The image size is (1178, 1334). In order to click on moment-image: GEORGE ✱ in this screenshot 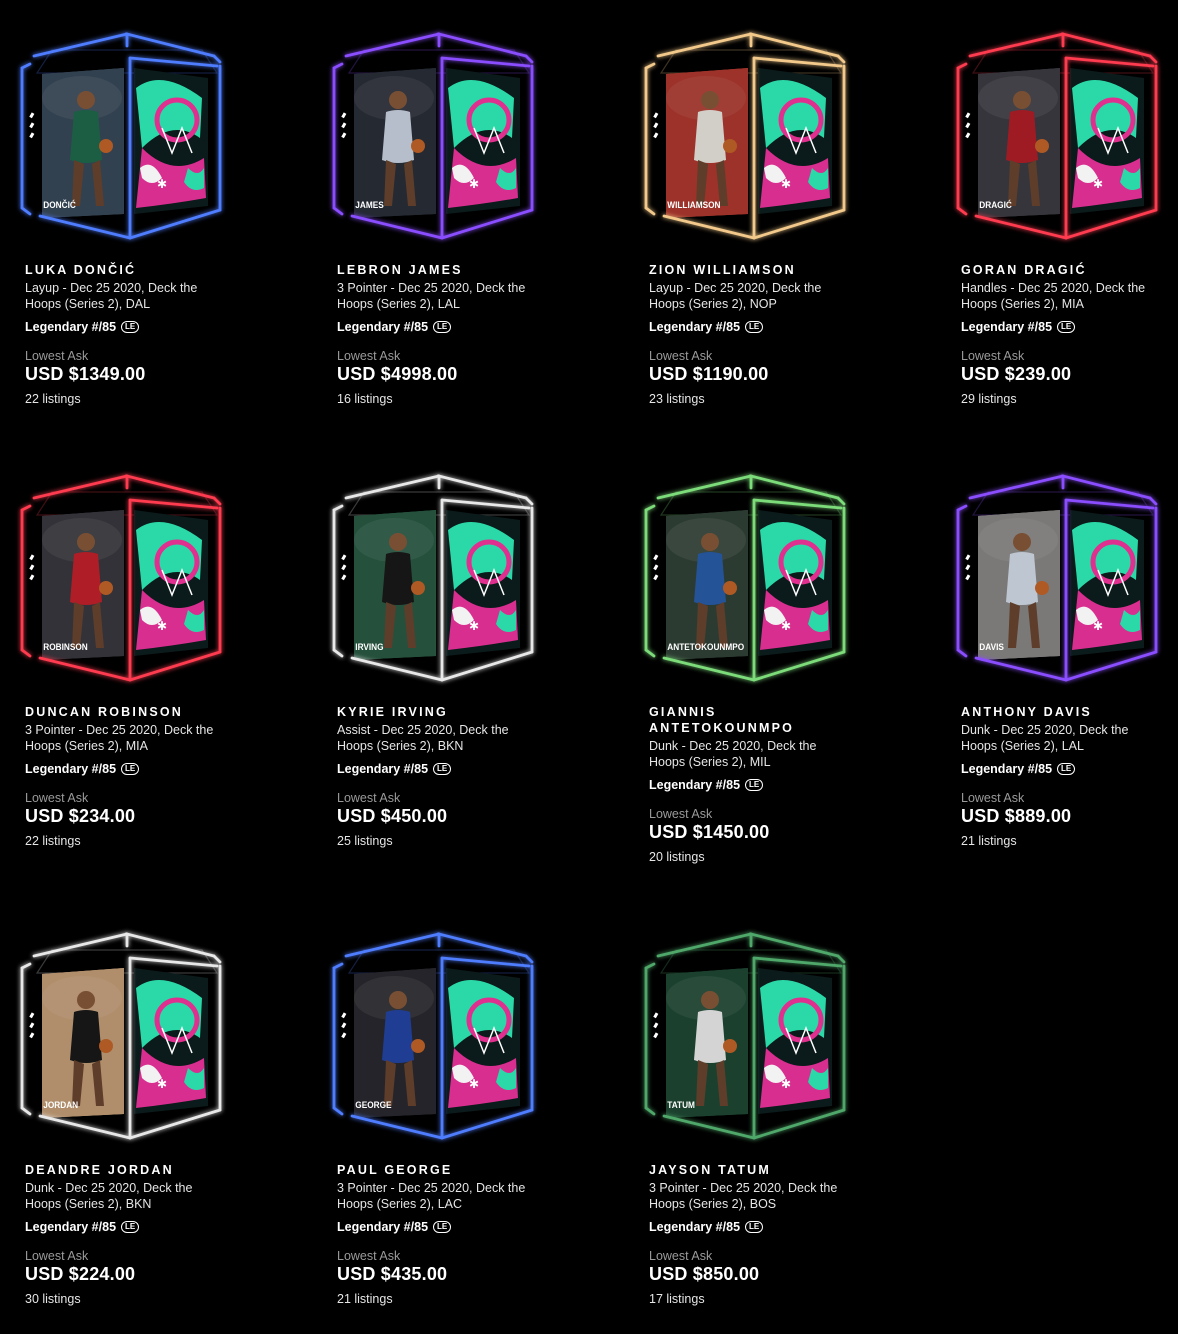, I will do `click(439, 1040)`.